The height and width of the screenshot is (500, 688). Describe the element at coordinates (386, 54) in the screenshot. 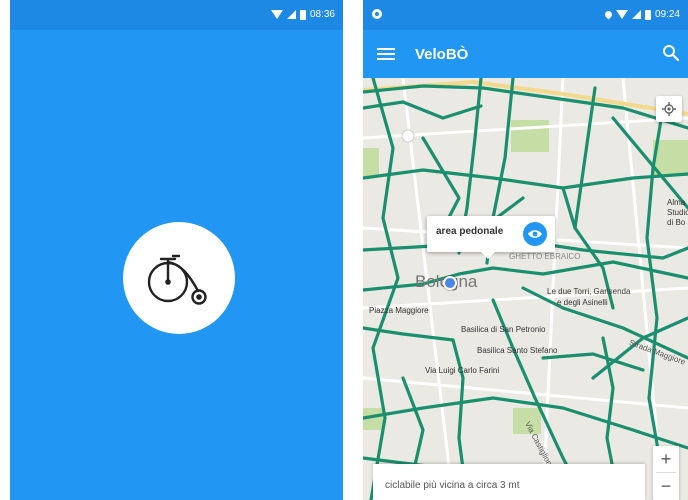

I see `hamburger-menu-icon` at that location.